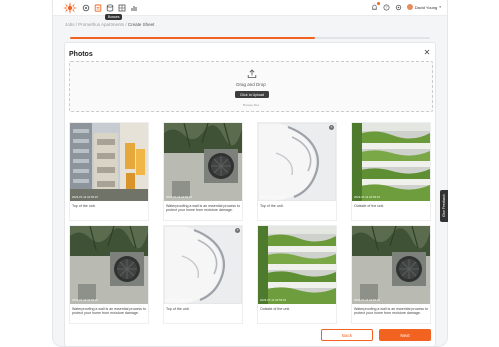  Describe the element at coordinates (440, 7) in the screenshot. I see `chevron-down-icon: ▾` at that location.